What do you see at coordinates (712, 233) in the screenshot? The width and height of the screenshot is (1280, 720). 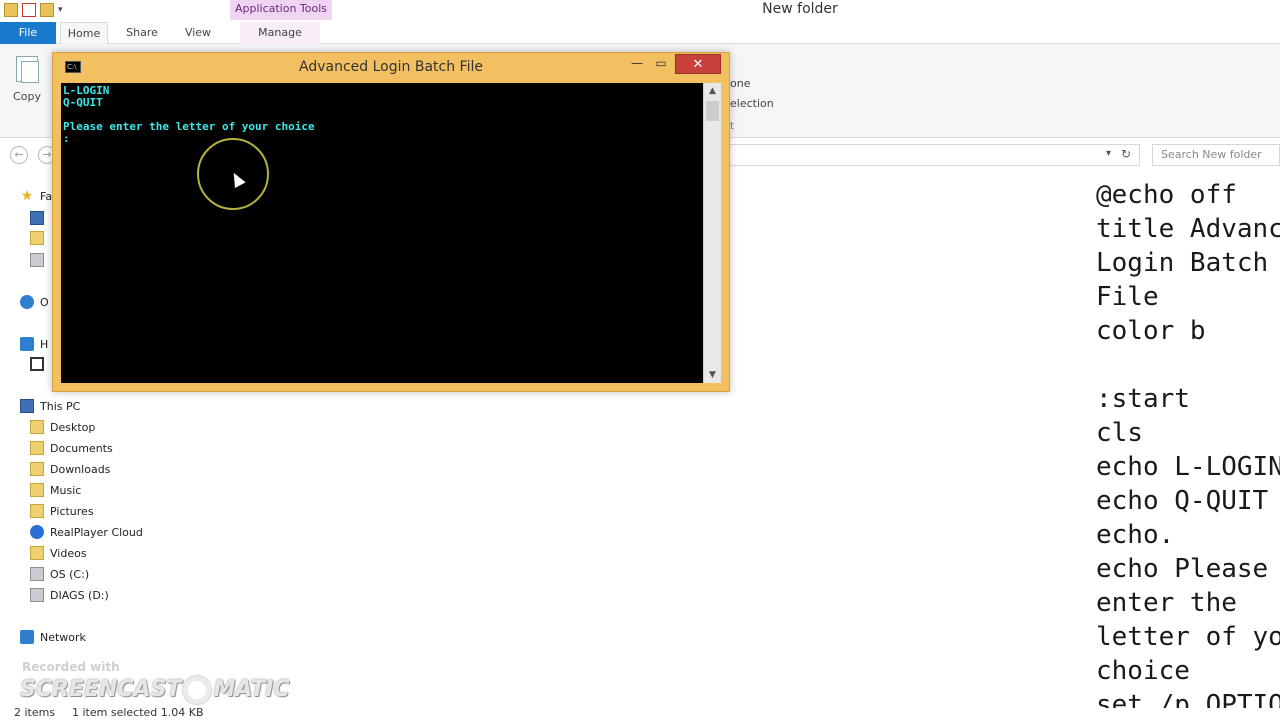 I see `console-scrollbar: ▲ ▼` at bounding box center [712, 233].